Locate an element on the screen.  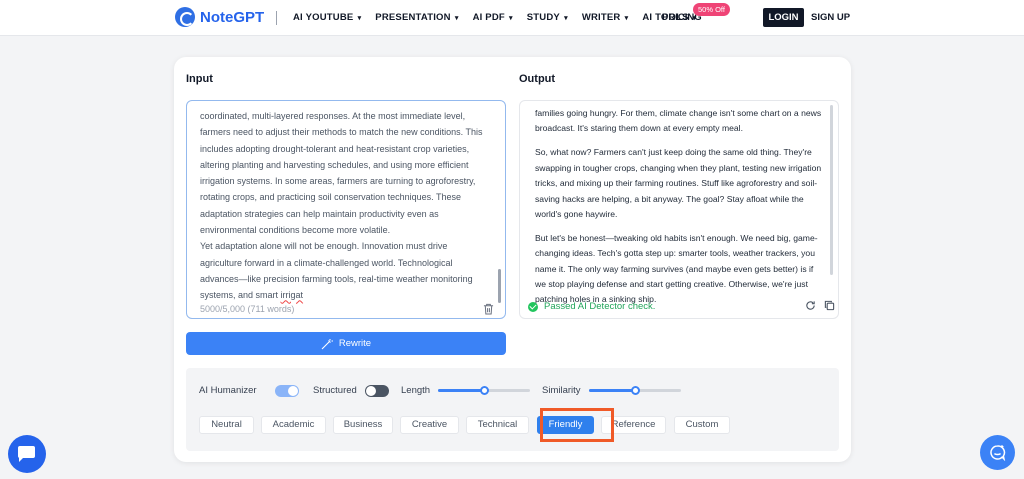
nav-divider is located at coordinates (276, 18).